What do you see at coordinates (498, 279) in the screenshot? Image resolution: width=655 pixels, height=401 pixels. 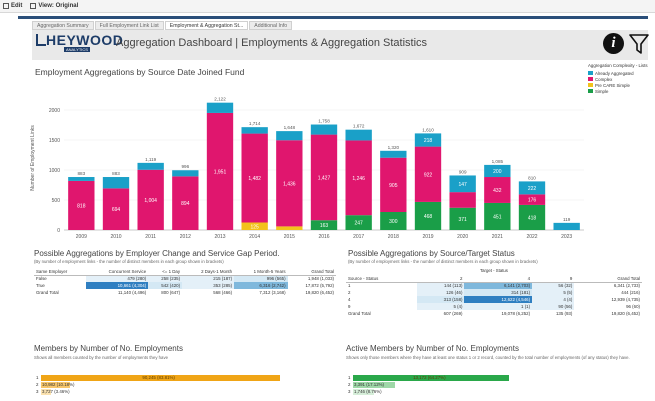 I see `column-header: 4` at bounding box center [498, 279].